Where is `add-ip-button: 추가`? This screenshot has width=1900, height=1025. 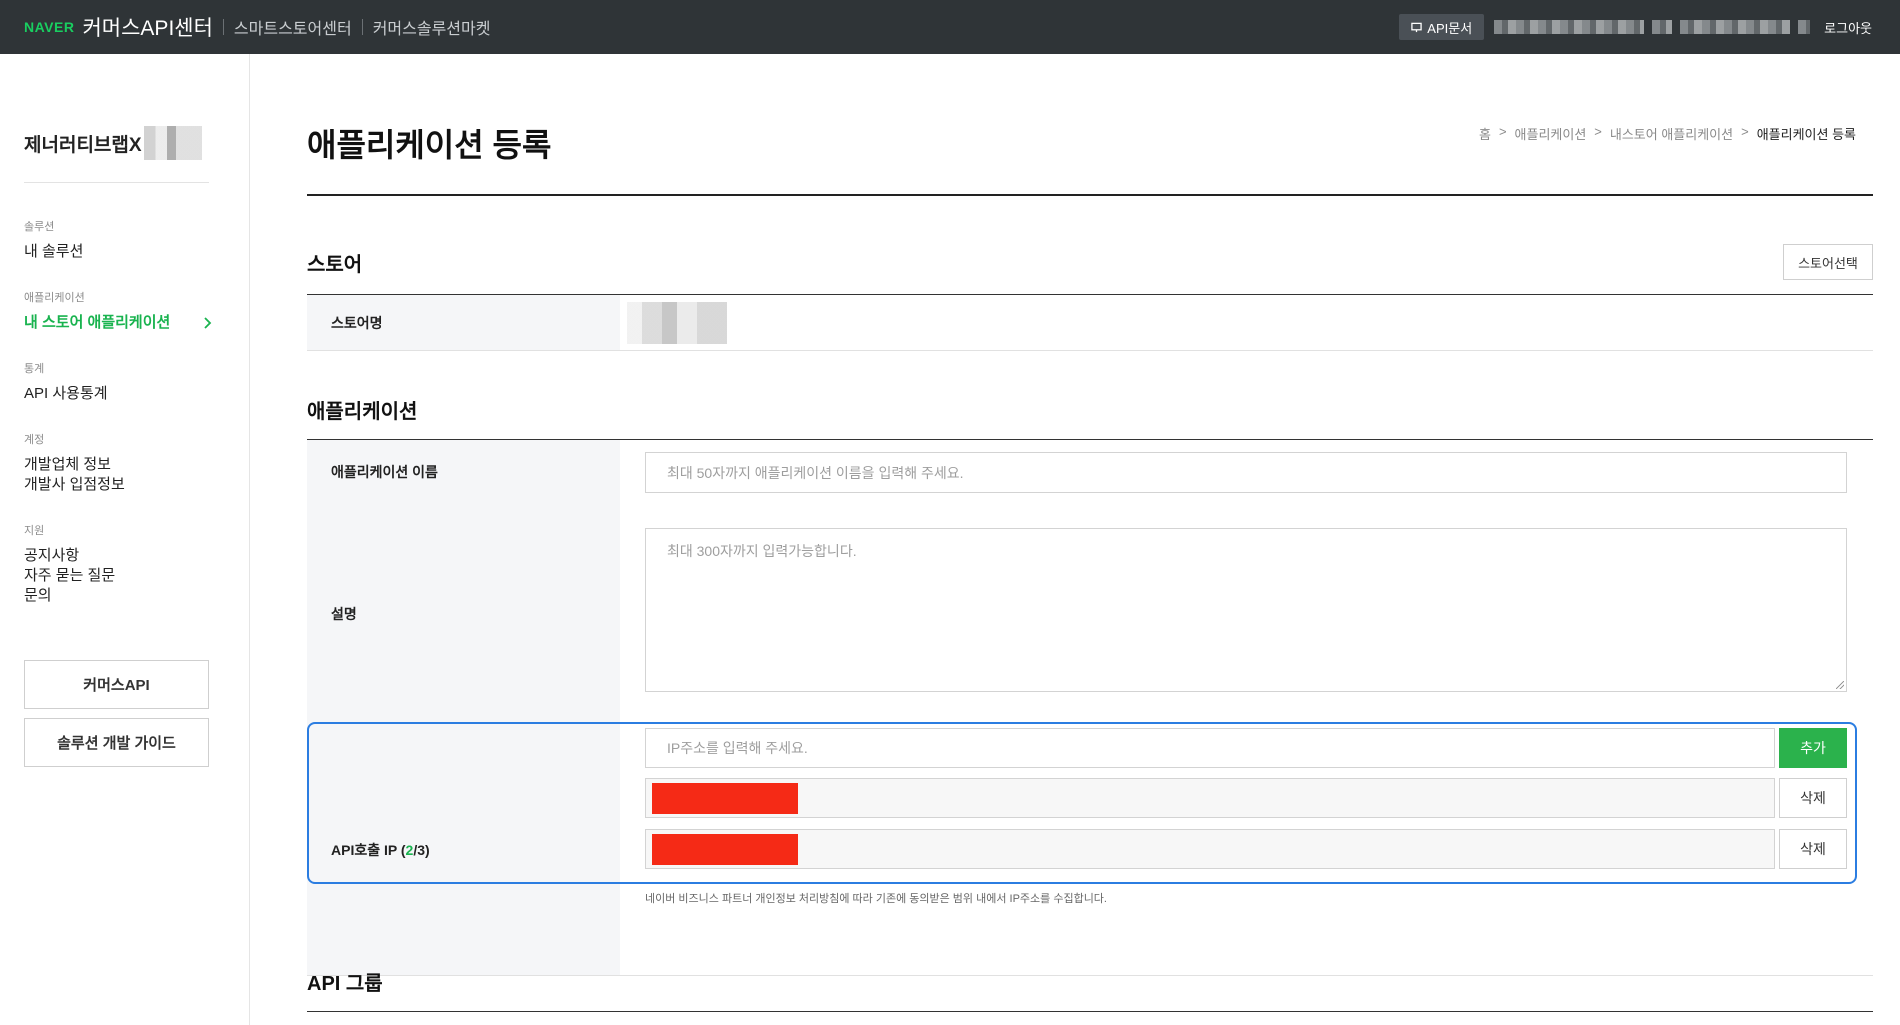
add-ip-button: 추가 is located at coordinates (1813, 748).